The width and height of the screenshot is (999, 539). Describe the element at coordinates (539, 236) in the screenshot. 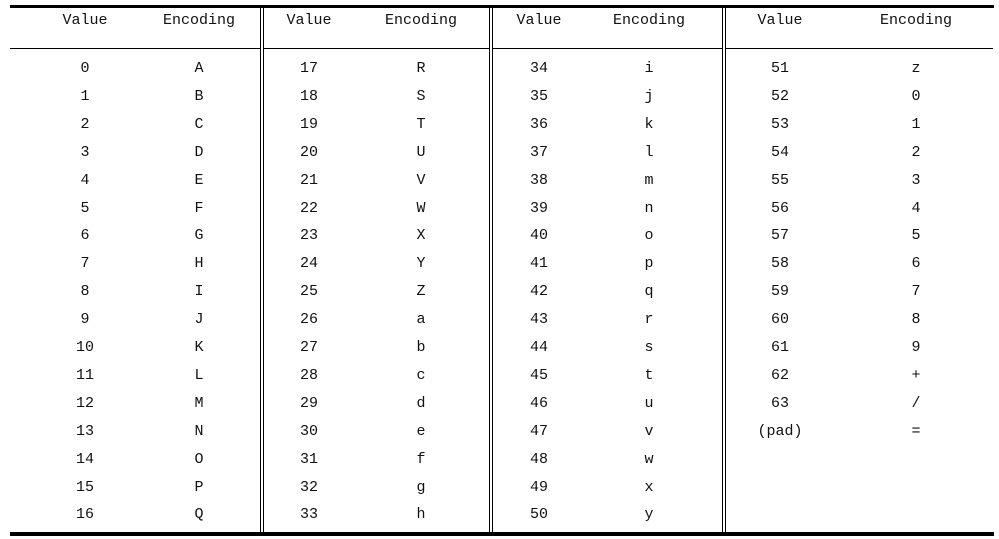

I see `value-cell: 40` at that location.